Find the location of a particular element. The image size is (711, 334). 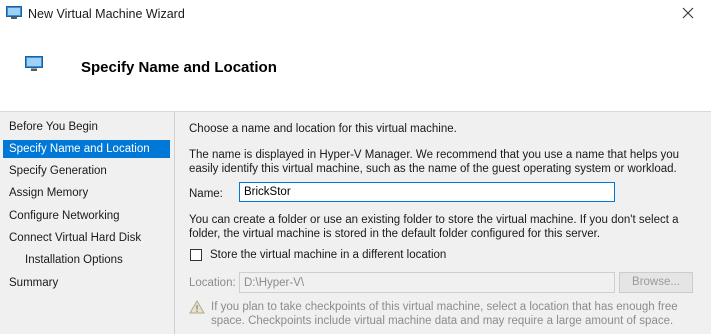

name-label: Name: is located at coordinates (206, 194).